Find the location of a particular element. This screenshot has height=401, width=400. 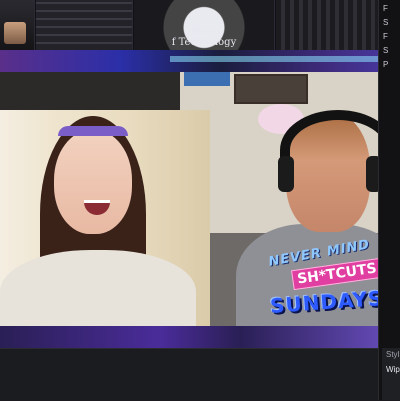

side-panel-label-0: F is located at coordinates (385, 8).